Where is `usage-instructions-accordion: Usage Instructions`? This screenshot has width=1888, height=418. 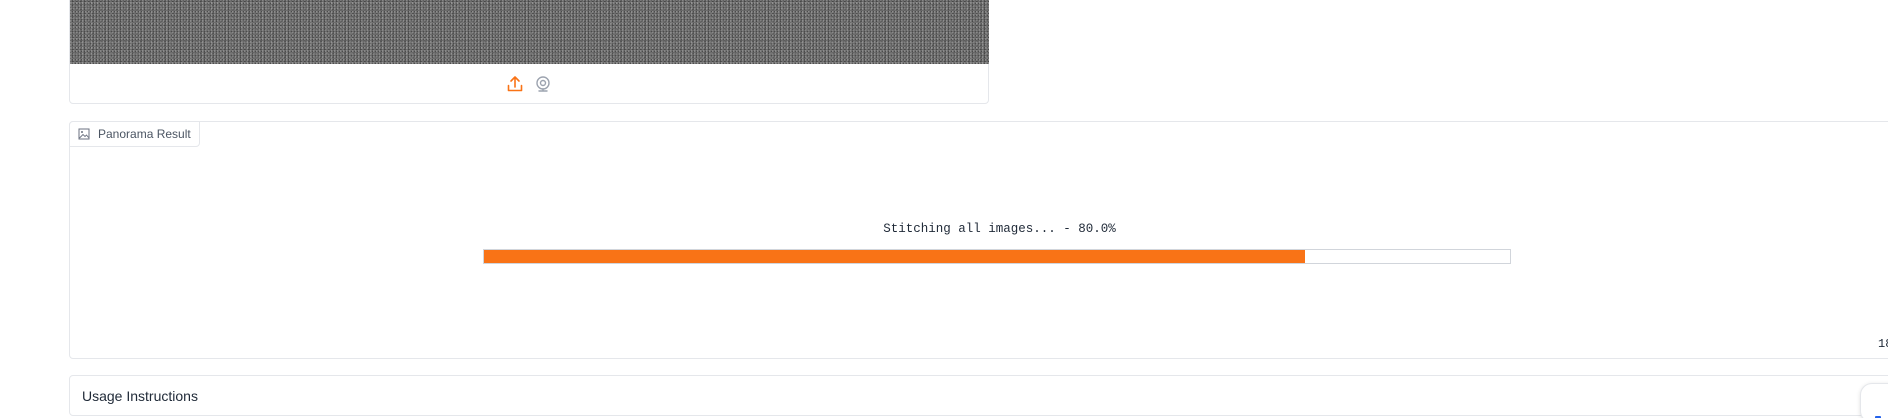 usage-instructions-accordion: Usage Instructions is located at coordinates (978, 395).